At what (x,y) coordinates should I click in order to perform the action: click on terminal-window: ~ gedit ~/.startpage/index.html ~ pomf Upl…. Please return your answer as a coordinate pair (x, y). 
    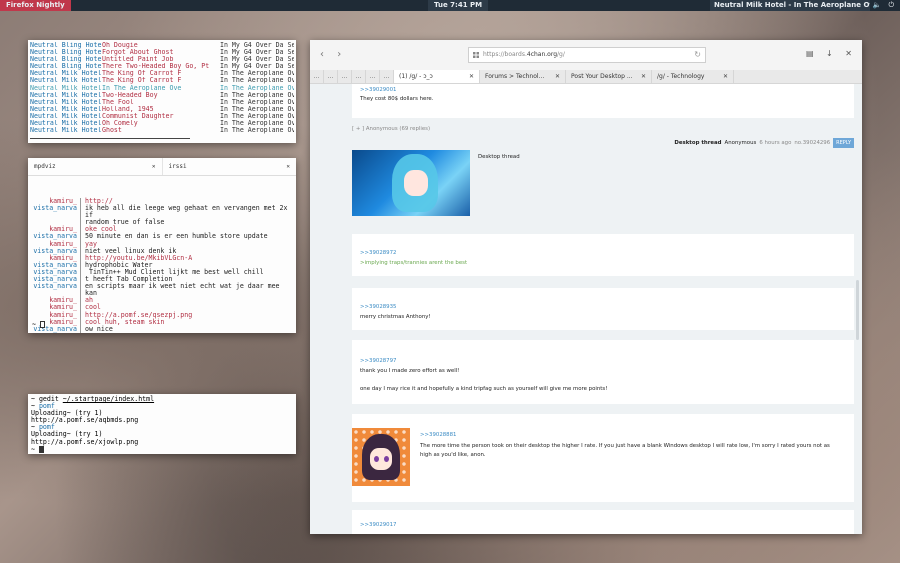
    Looking at the image, I should click on (162, 424).